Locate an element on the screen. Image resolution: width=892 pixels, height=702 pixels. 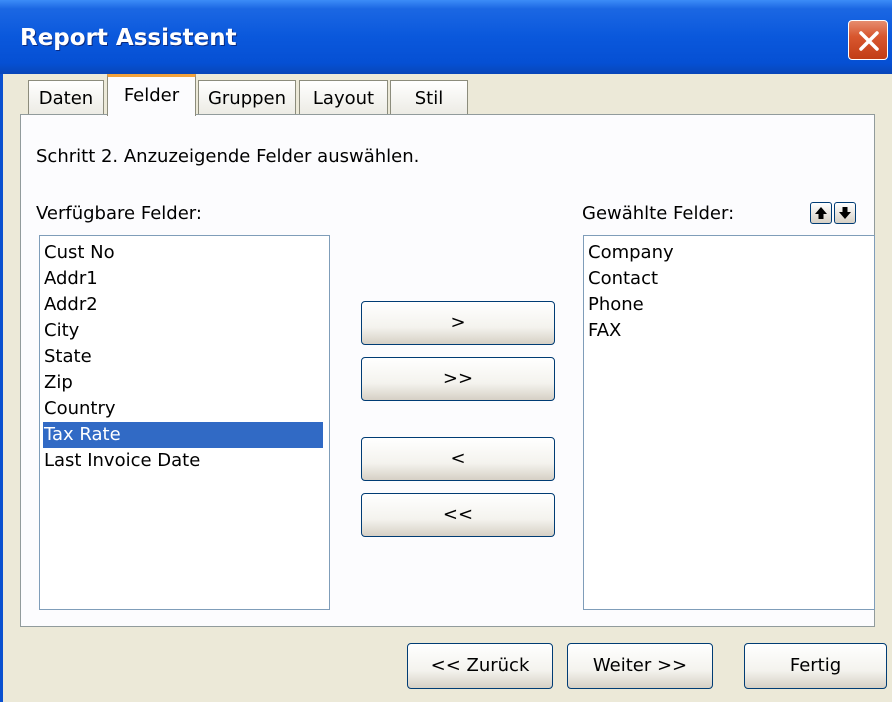
finish-button: Fertig is located at coordinates (815, 666).